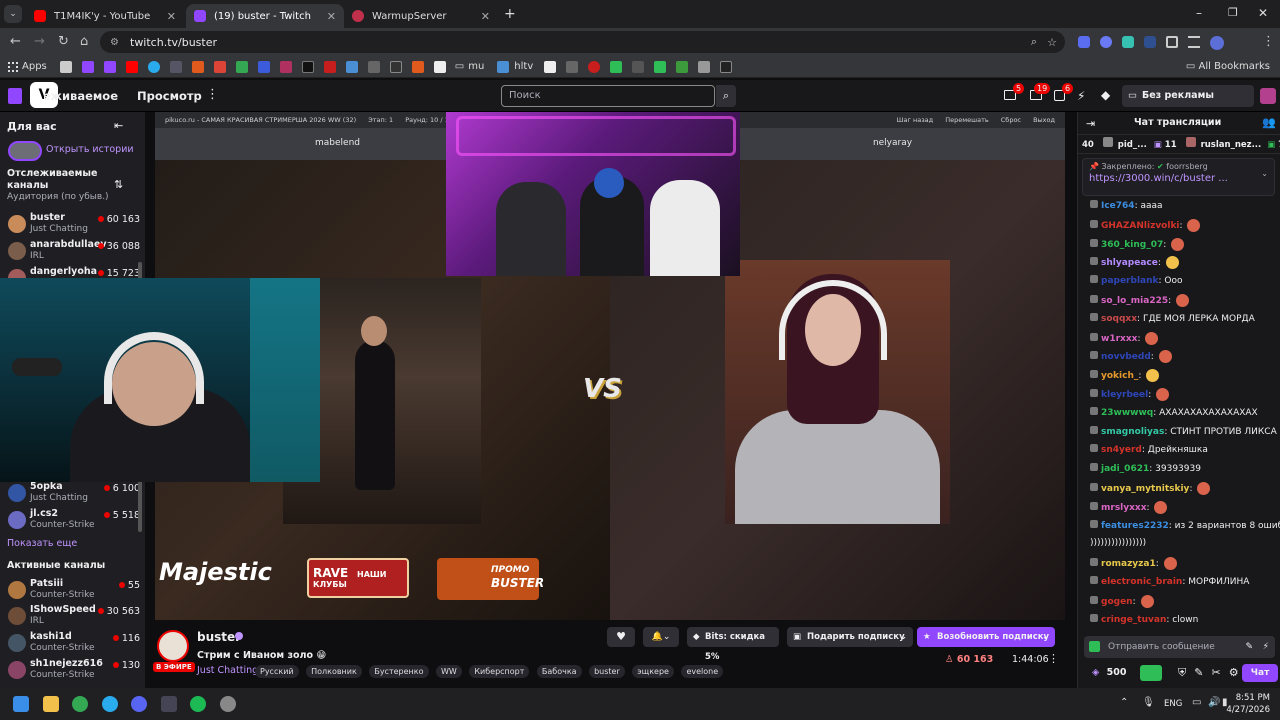 This screenshot has width=1280, height=720. What do you see at coordinates (621, 637) in the screenshot?
I see `follow-heart-button: ♥` at bounding box center [621, 637].